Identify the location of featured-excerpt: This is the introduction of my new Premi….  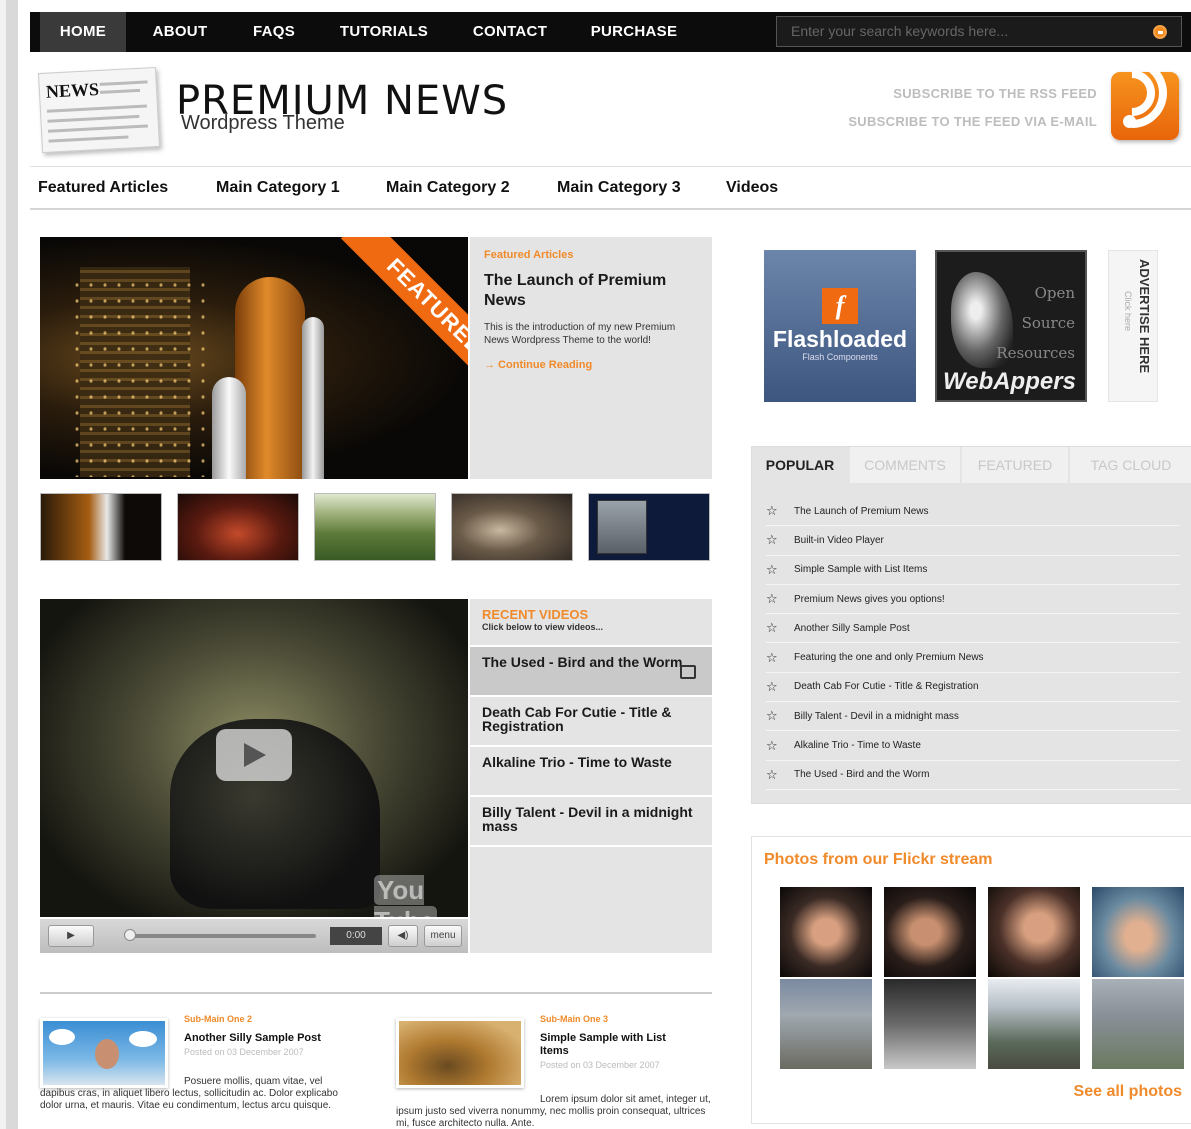
(580, 334).